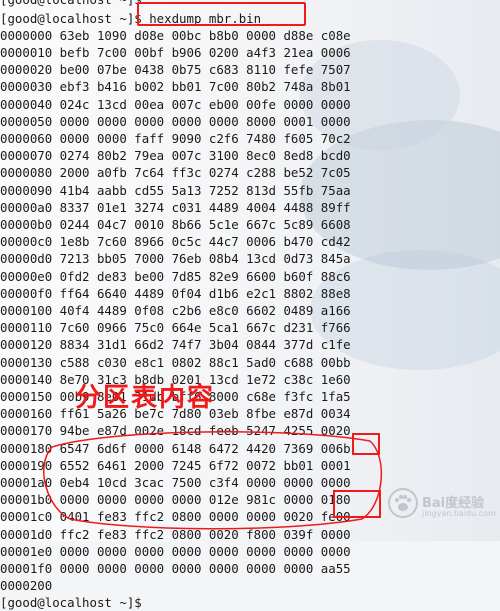  What do you see at coordinates (71, 4) in the screenshot?
I see `terminal-previous-prompt: [good@localhost ~]$` at bounding box center [71, 4].